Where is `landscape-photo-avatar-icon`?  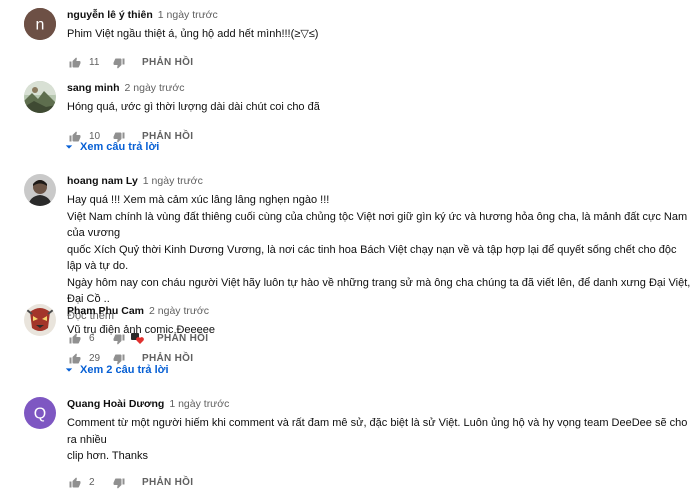
landscape-photo-avatar-icon is located at coordinates (40, 97).